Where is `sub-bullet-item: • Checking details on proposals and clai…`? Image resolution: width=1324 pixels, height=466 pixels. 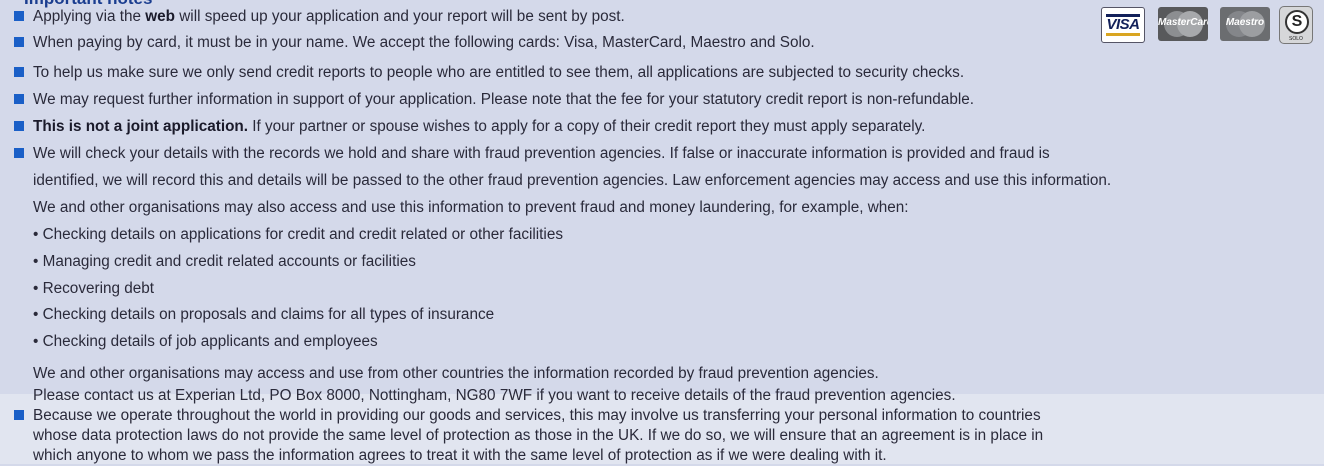 sub-bullet-item: • Checking details on proposals and clai… is located at coordinates (264, 314).